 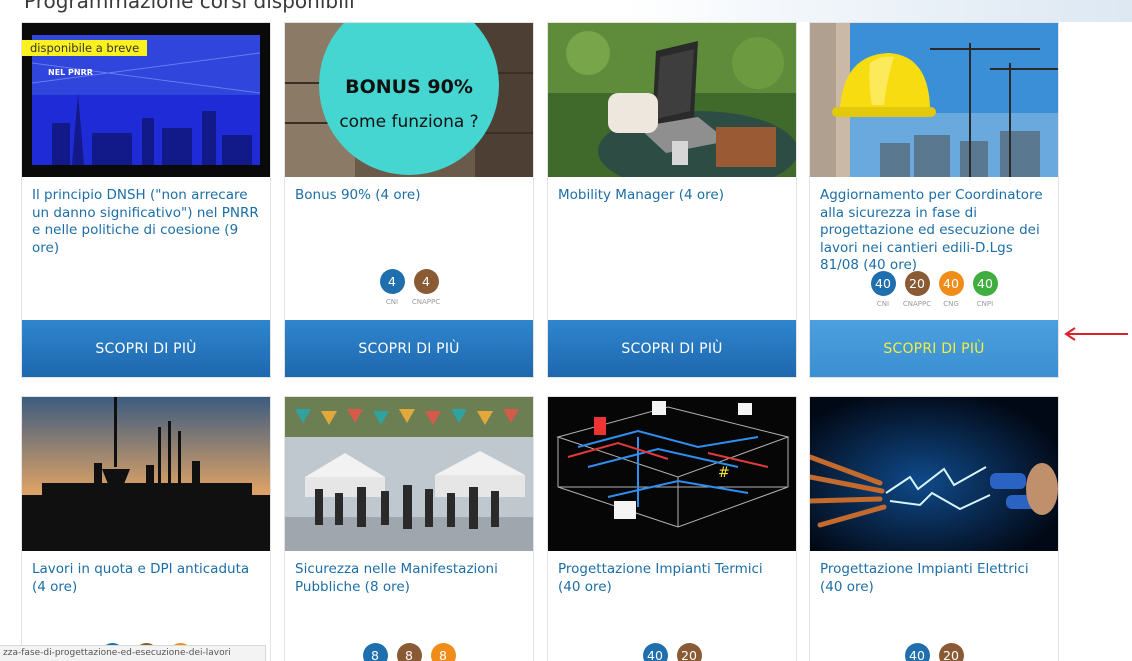 I want to click on course-card-lavori-quota: Lavori in quota e DPI anticaduta (4 ore), so click(x=146, y=528).